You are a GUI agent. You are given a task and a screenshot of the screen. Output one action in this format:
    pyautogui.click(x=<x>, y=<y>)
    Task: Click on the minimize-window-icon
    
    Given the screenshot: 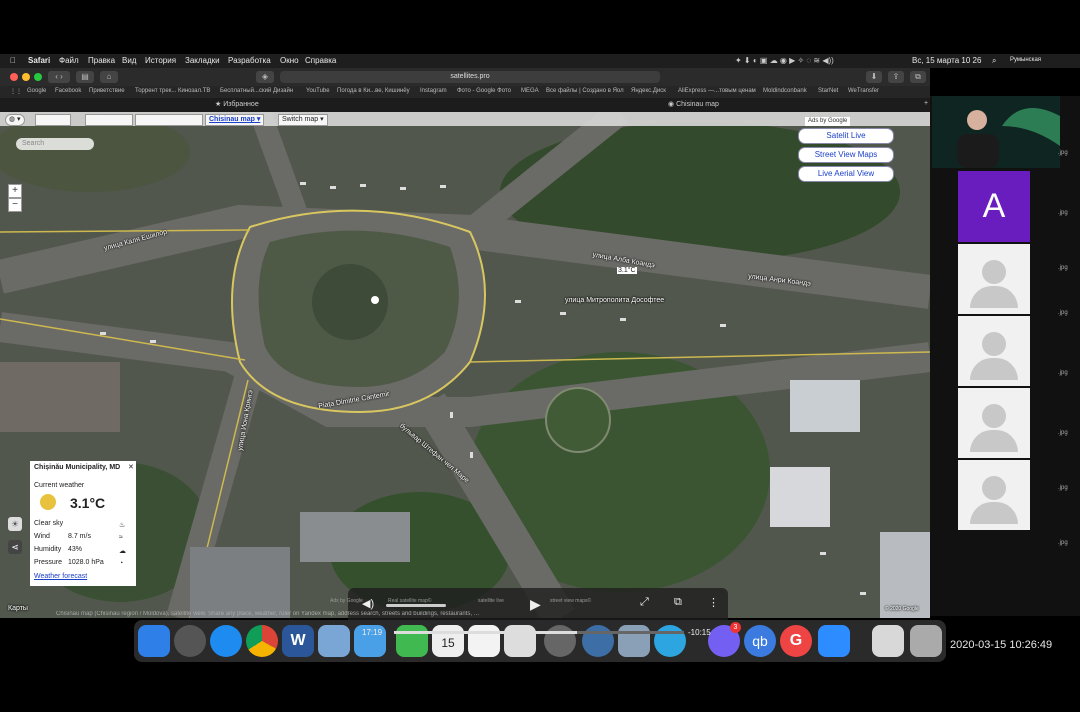 What is the action you would take?
    pyautogui.click(x=26, y=77)
    